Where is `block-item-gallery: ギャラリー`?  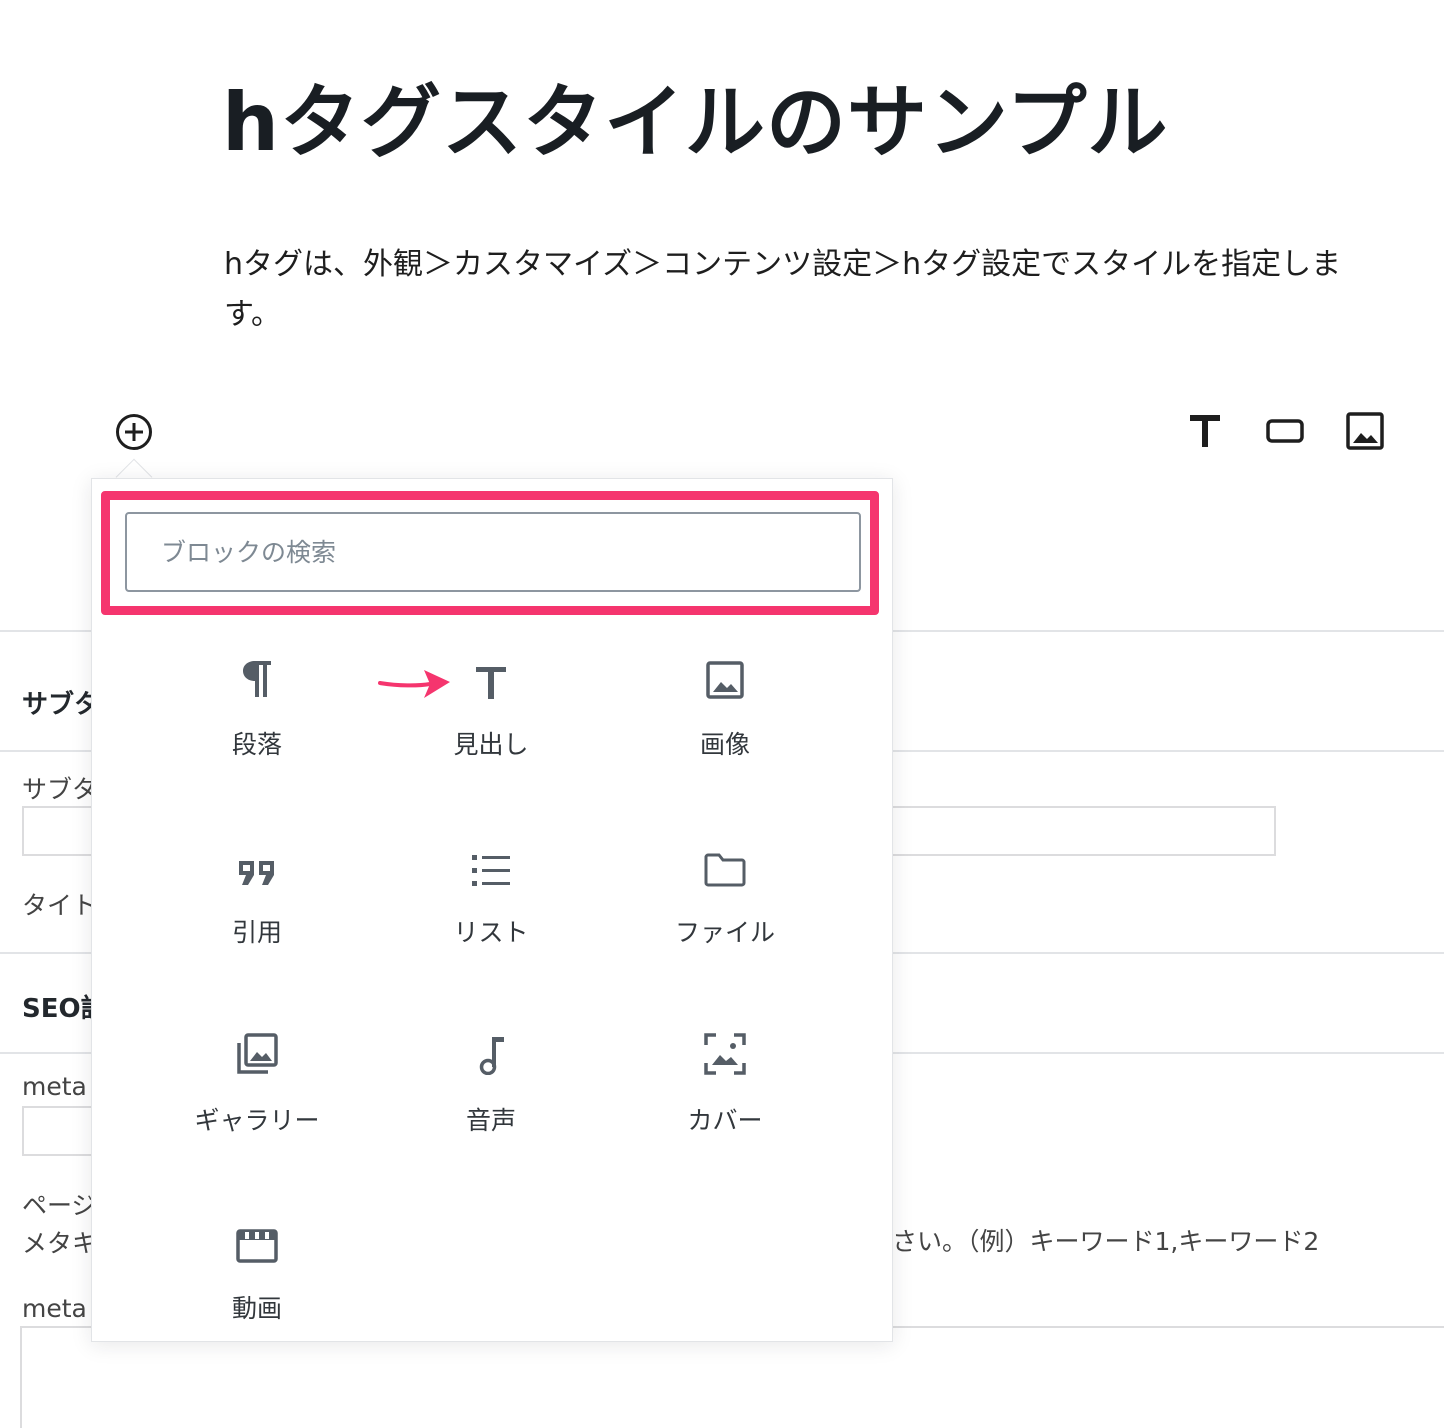 block-item-gallery: ギャラリー is located at coordinates (257, 1099).